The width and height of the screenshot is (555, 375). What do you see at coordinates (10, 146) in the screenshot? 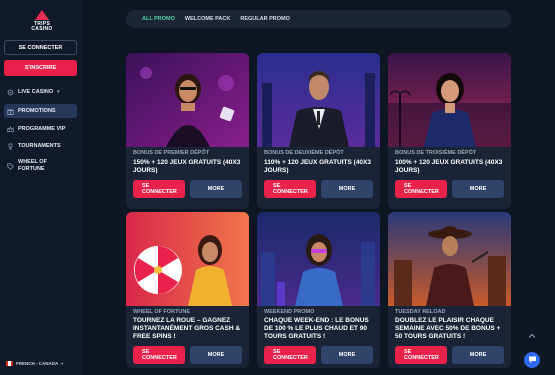
I see `trophy-icon` at bounding box center [10, 146].